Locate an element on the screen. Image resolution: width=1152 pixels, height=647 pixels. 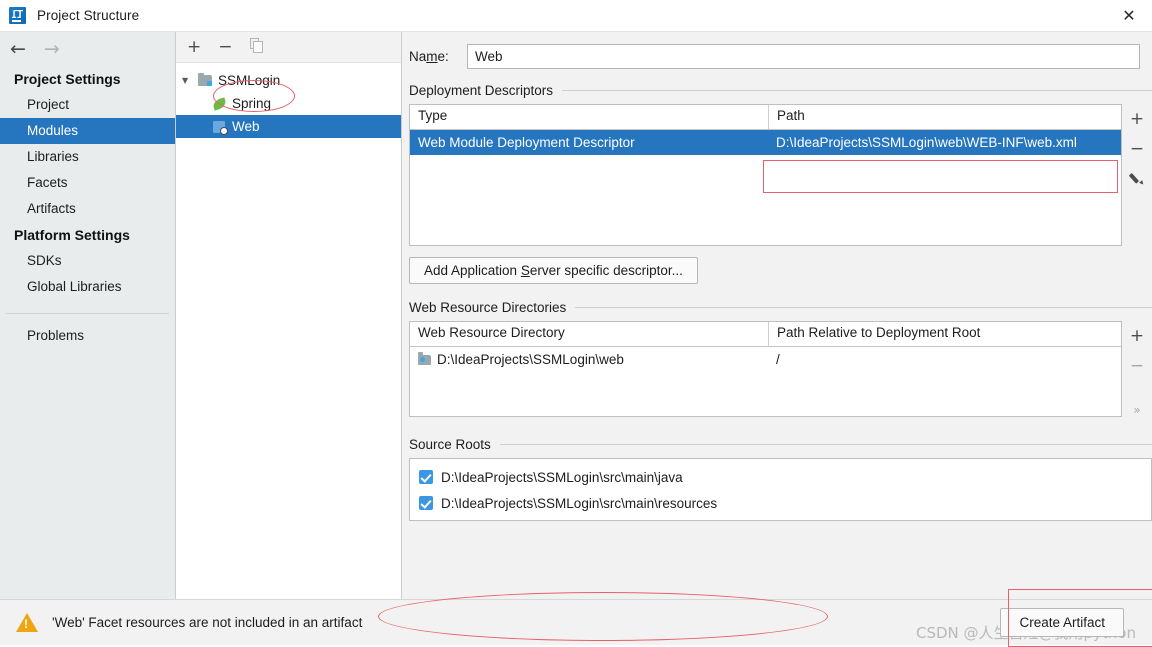
table-row: D:\IdeaProjects\SSMLogin\web / is located at coordinates (765, 359).